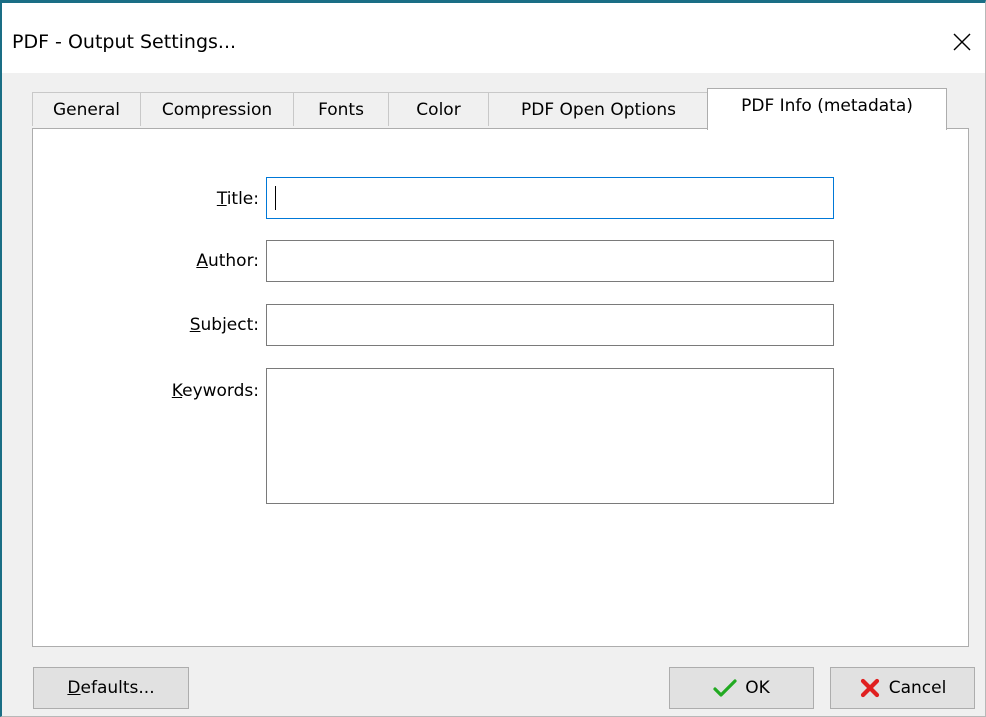  I want to click on tab-label: General, so click(86, 109).